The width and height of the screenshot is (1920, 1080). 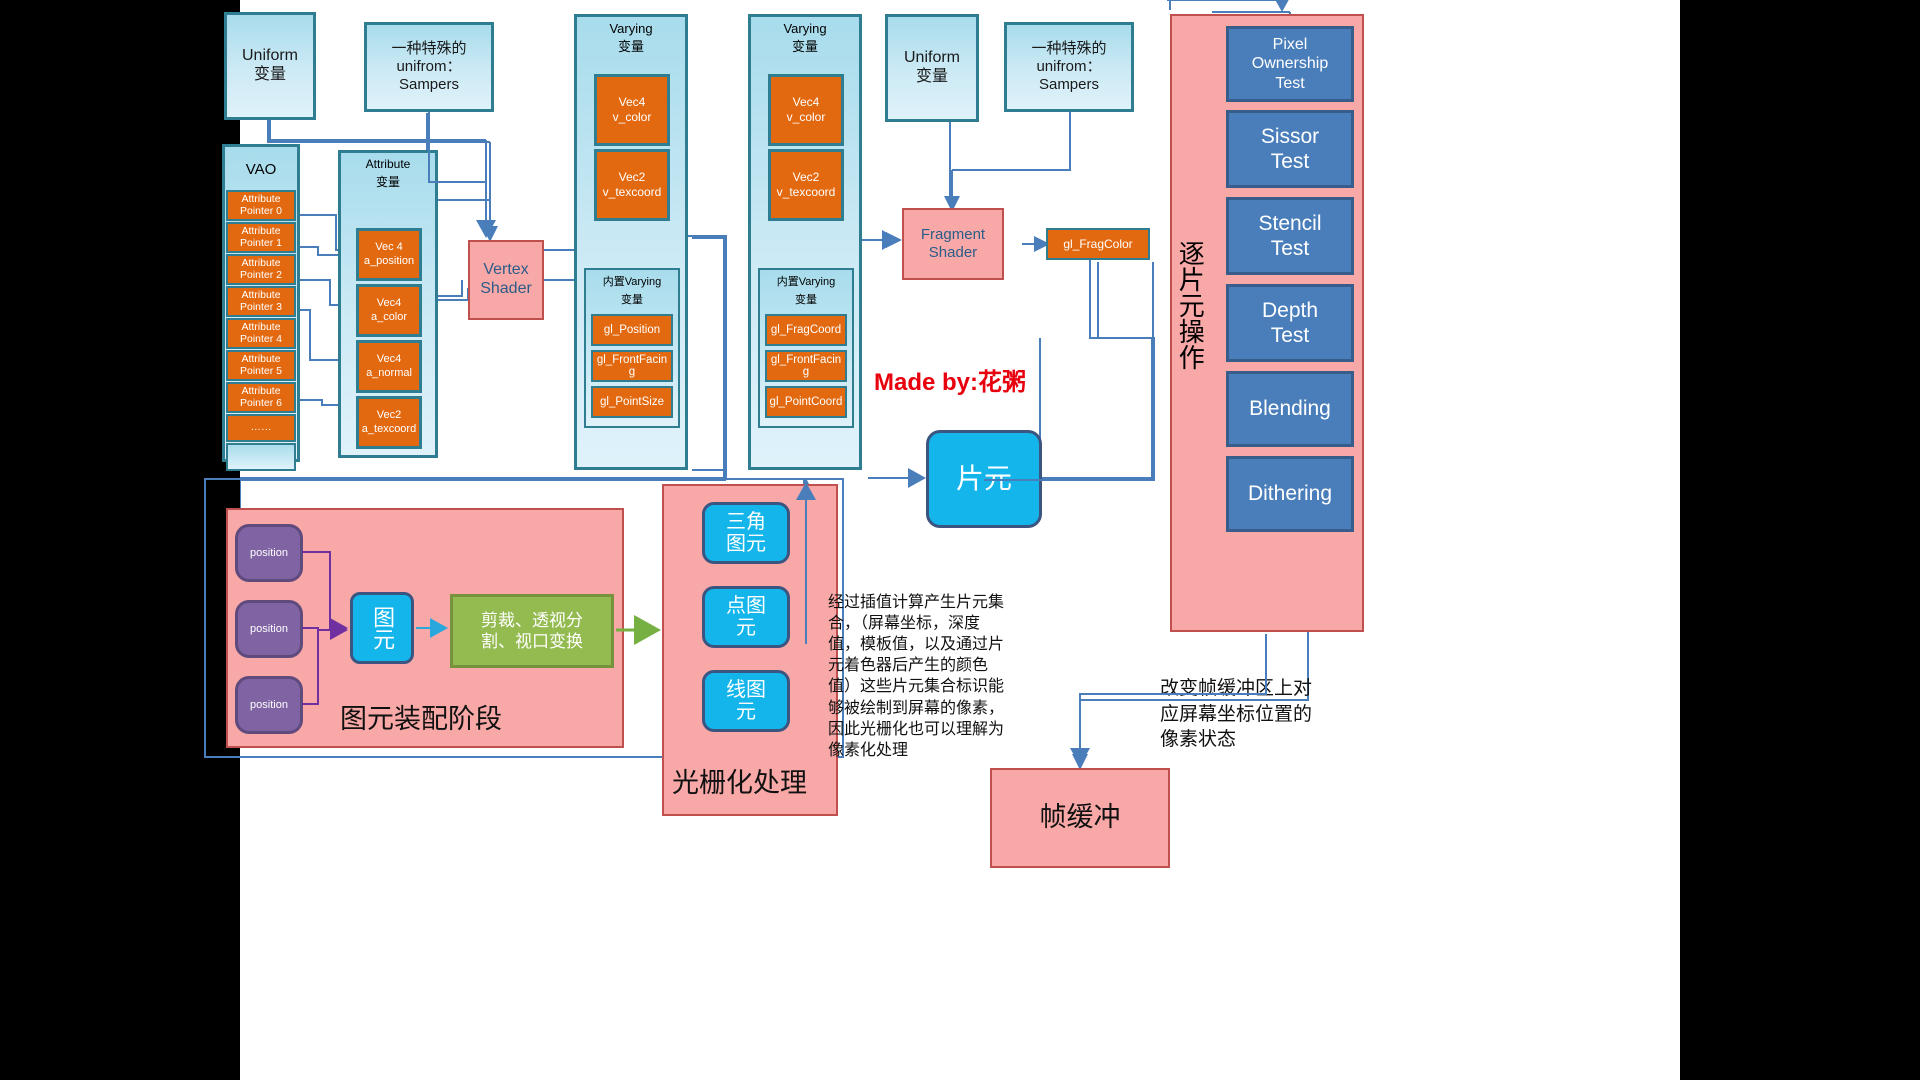 I want to click on varying-left-builtin-items: gl_Position gl_FrontFacing gl_PointSize, so click(x=632, y=368).